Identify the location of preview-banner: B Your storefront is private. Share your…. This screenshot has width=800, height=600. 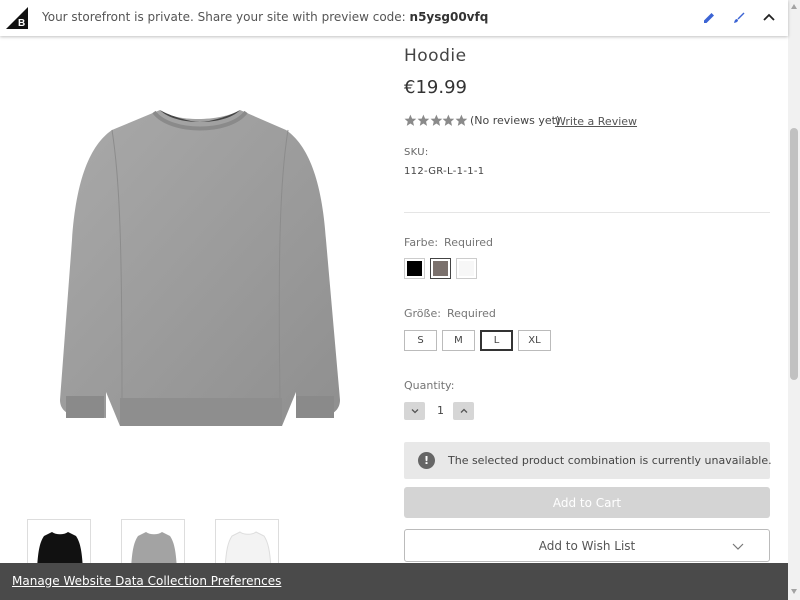
(394, 18).